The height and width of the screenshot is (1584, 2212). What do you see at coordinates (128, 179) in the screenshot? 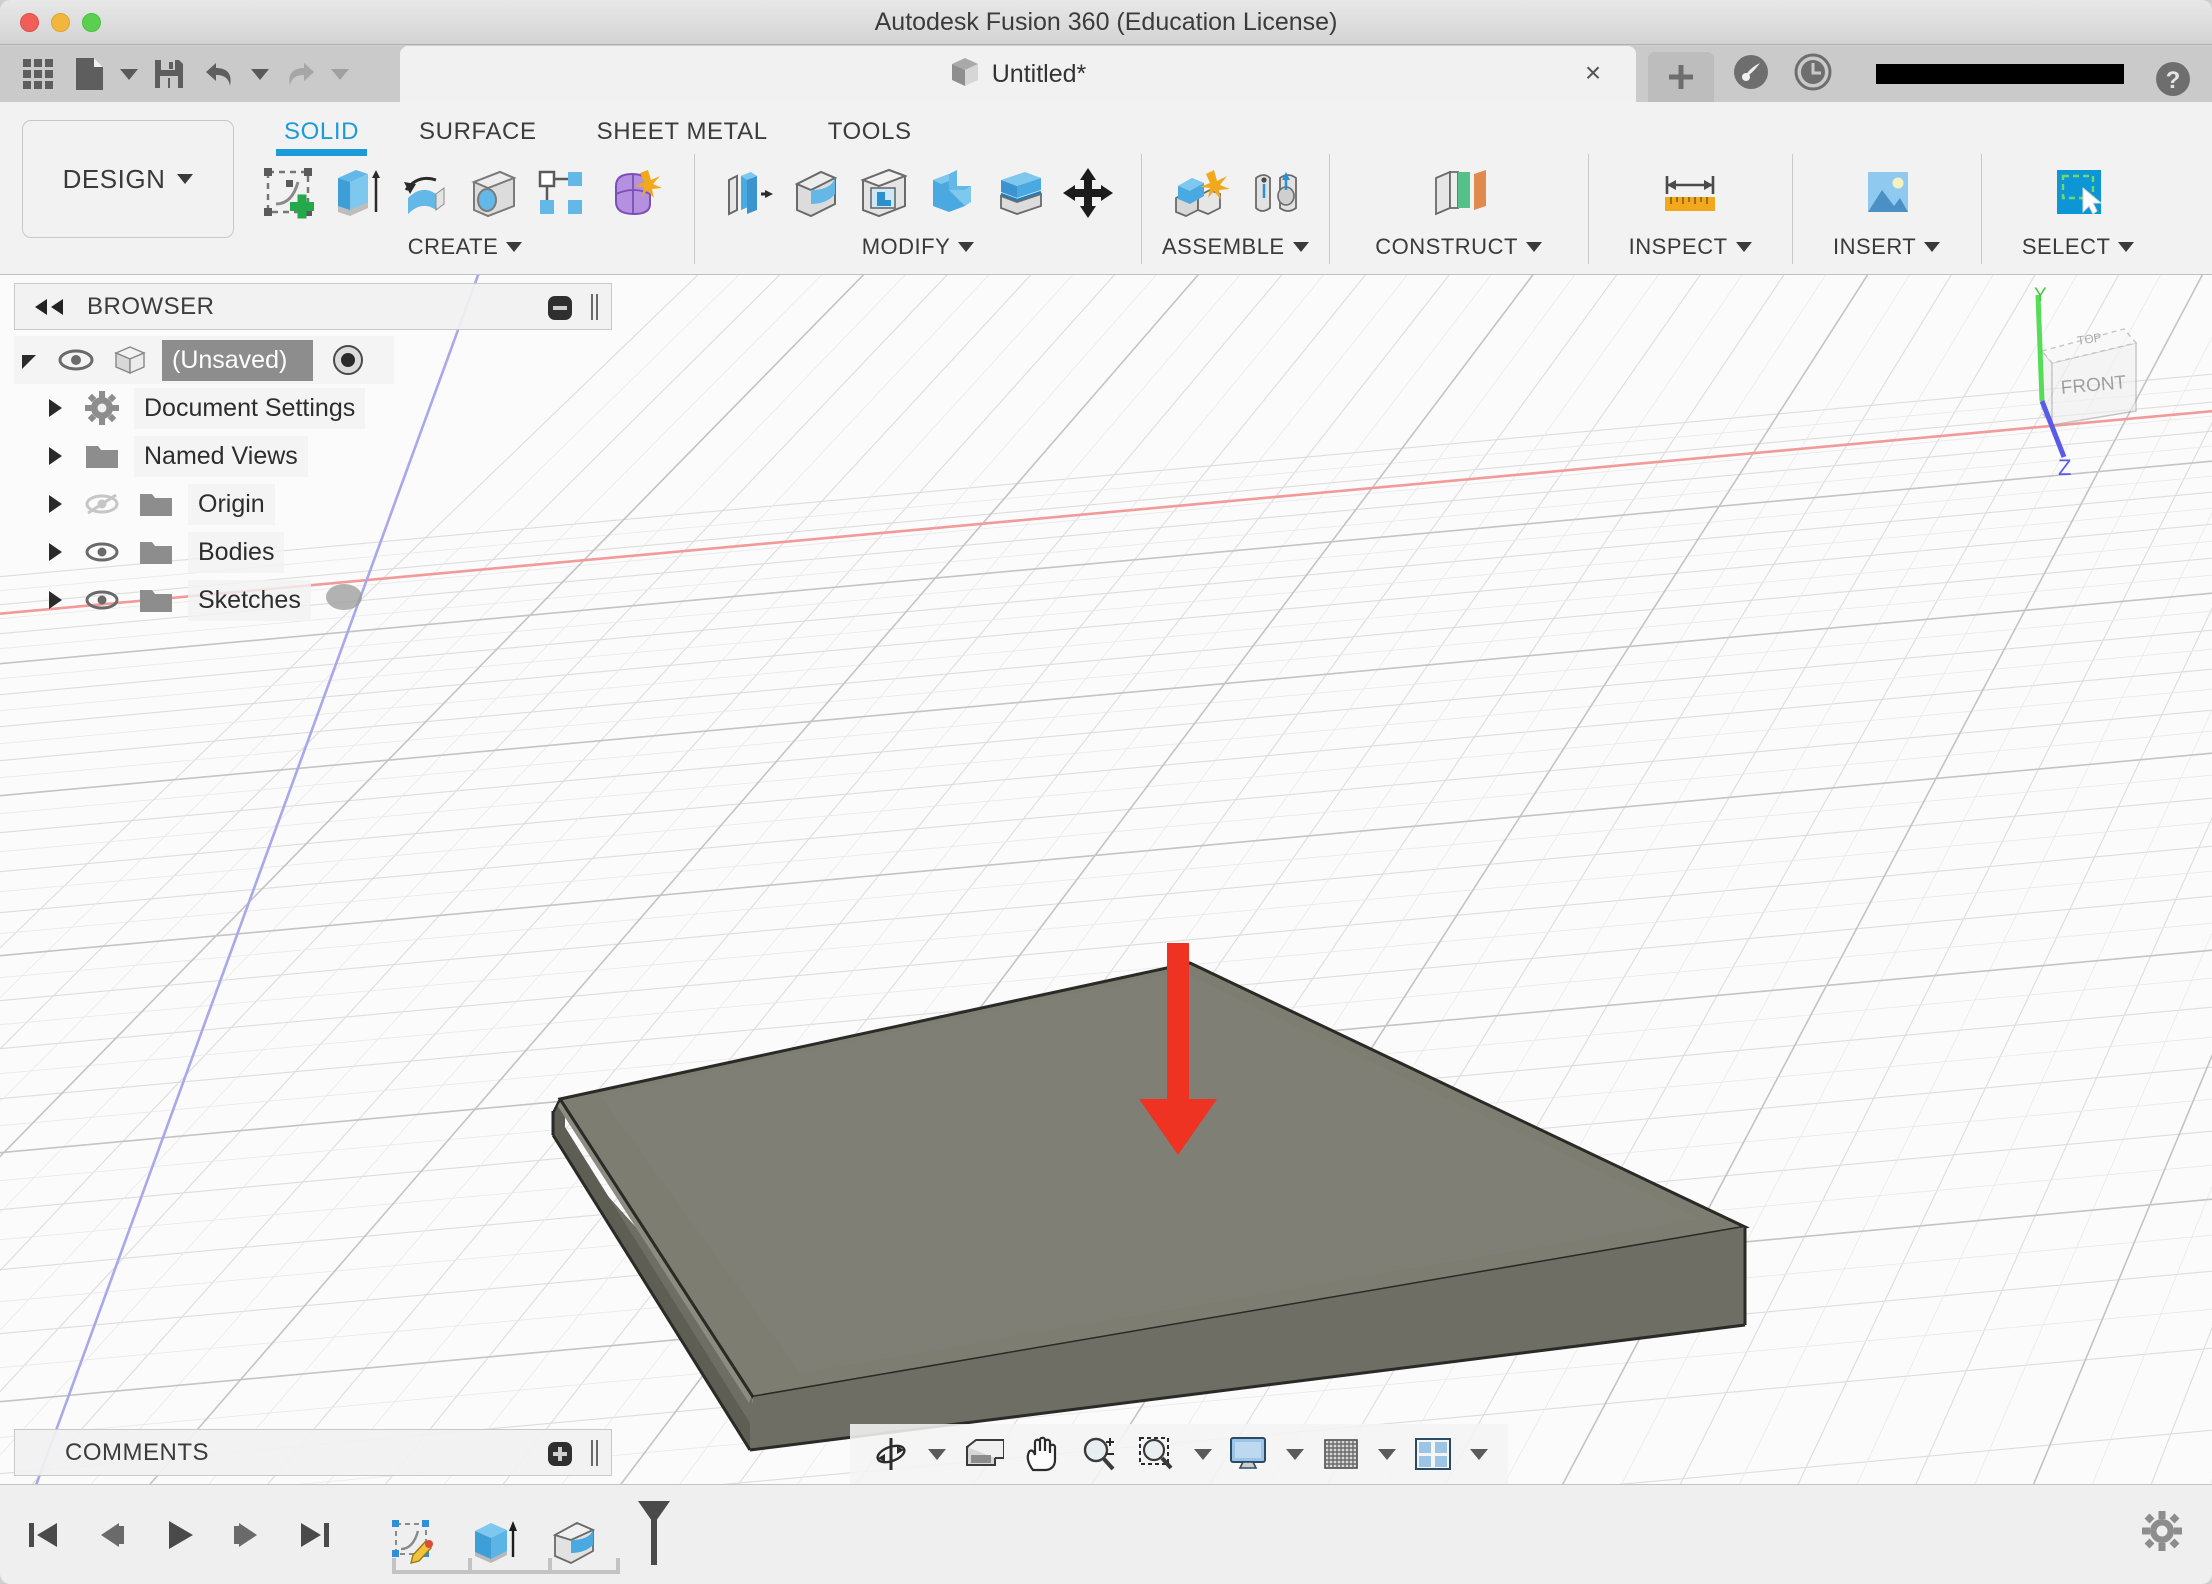
I see `workspace-switcher: DESIGN` at bounding box center [128, 179].